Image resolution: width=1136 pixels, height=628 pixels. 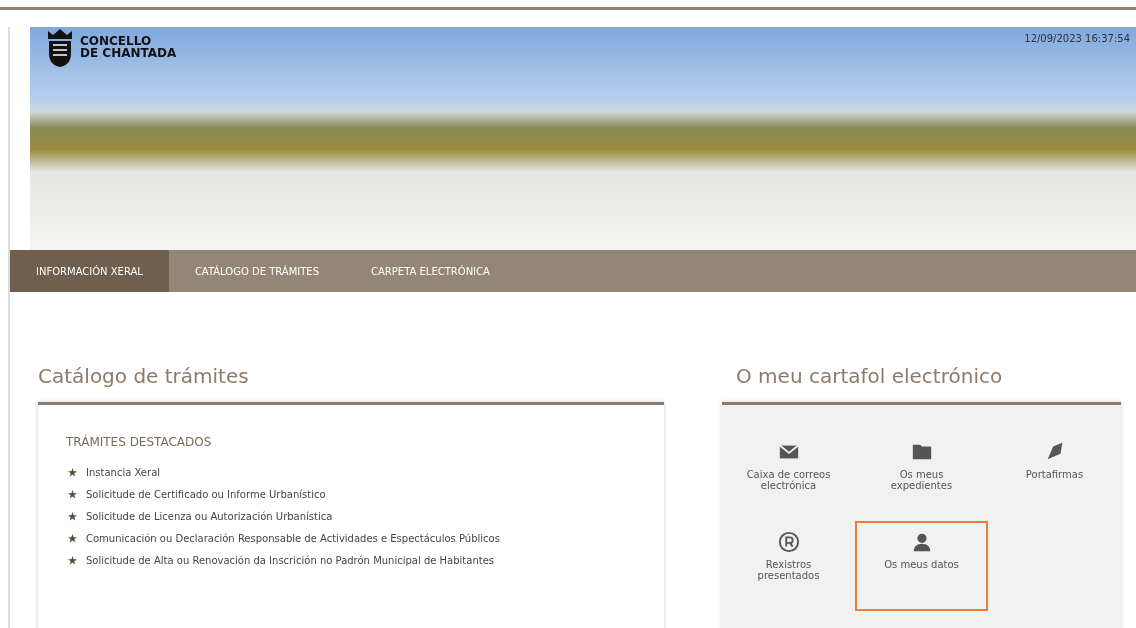 I want to click on nav-tab: CARPETA ELECTRÓNICA, so click(x=430, y=271).